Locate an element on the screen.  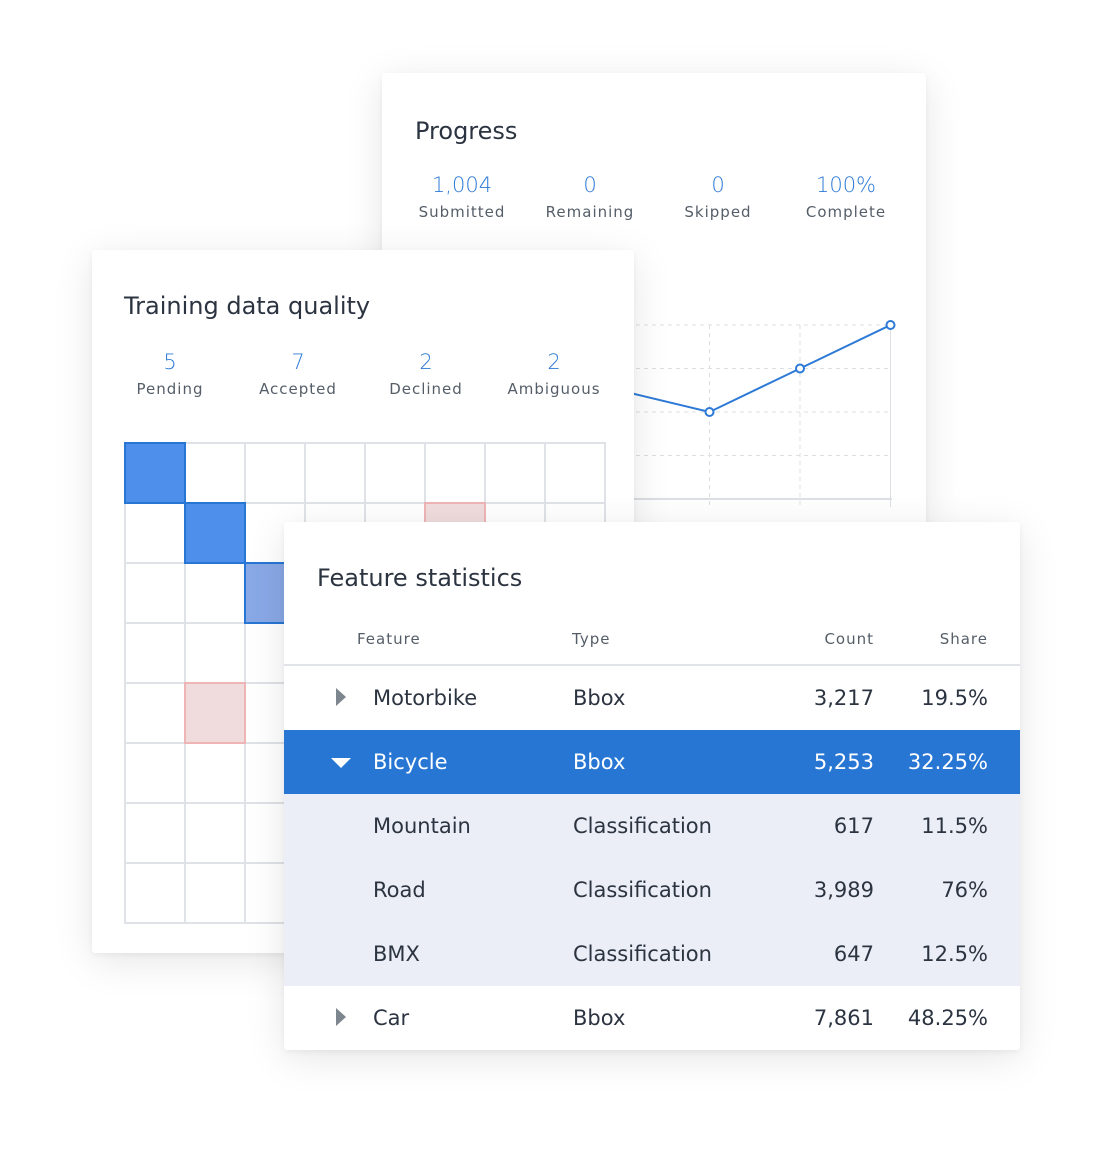
stat-value: 5 is located at coordinates (170, 362).